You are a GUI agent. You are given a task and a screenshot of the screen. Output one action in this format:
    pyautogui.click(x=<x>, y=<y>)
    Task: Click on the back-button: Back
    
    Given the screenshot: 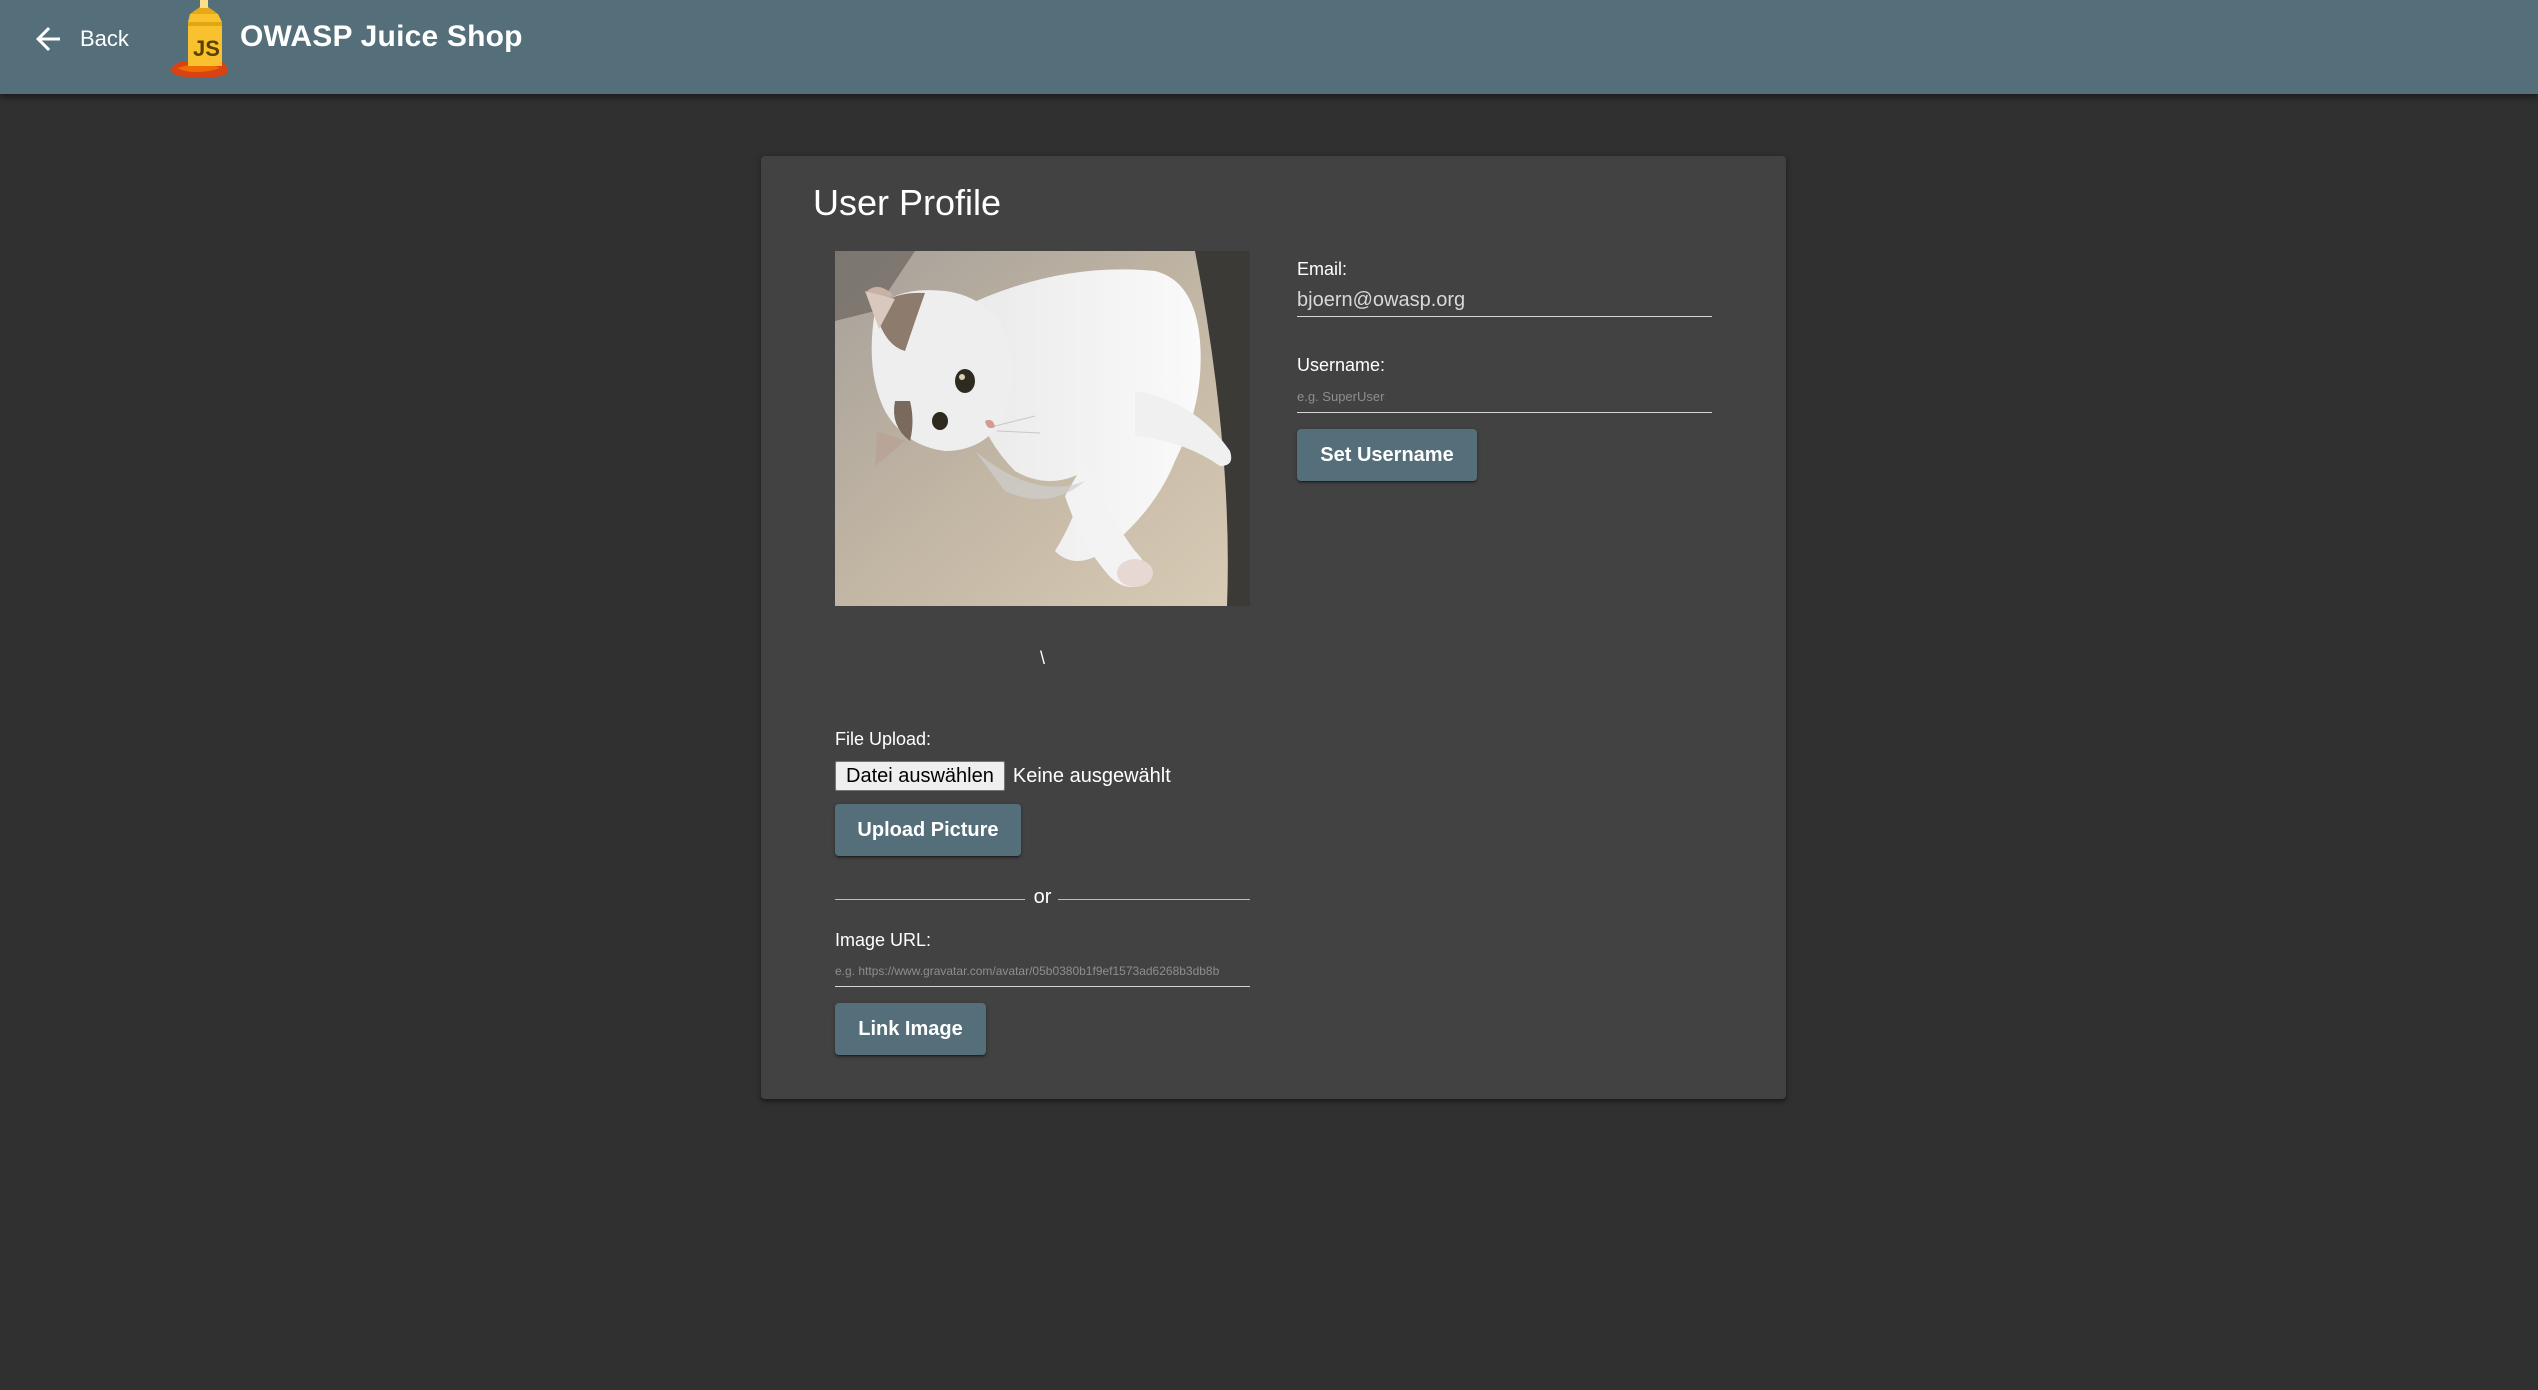 What is the action you would take?
    pyautogui.click(x=90, y=39)
    